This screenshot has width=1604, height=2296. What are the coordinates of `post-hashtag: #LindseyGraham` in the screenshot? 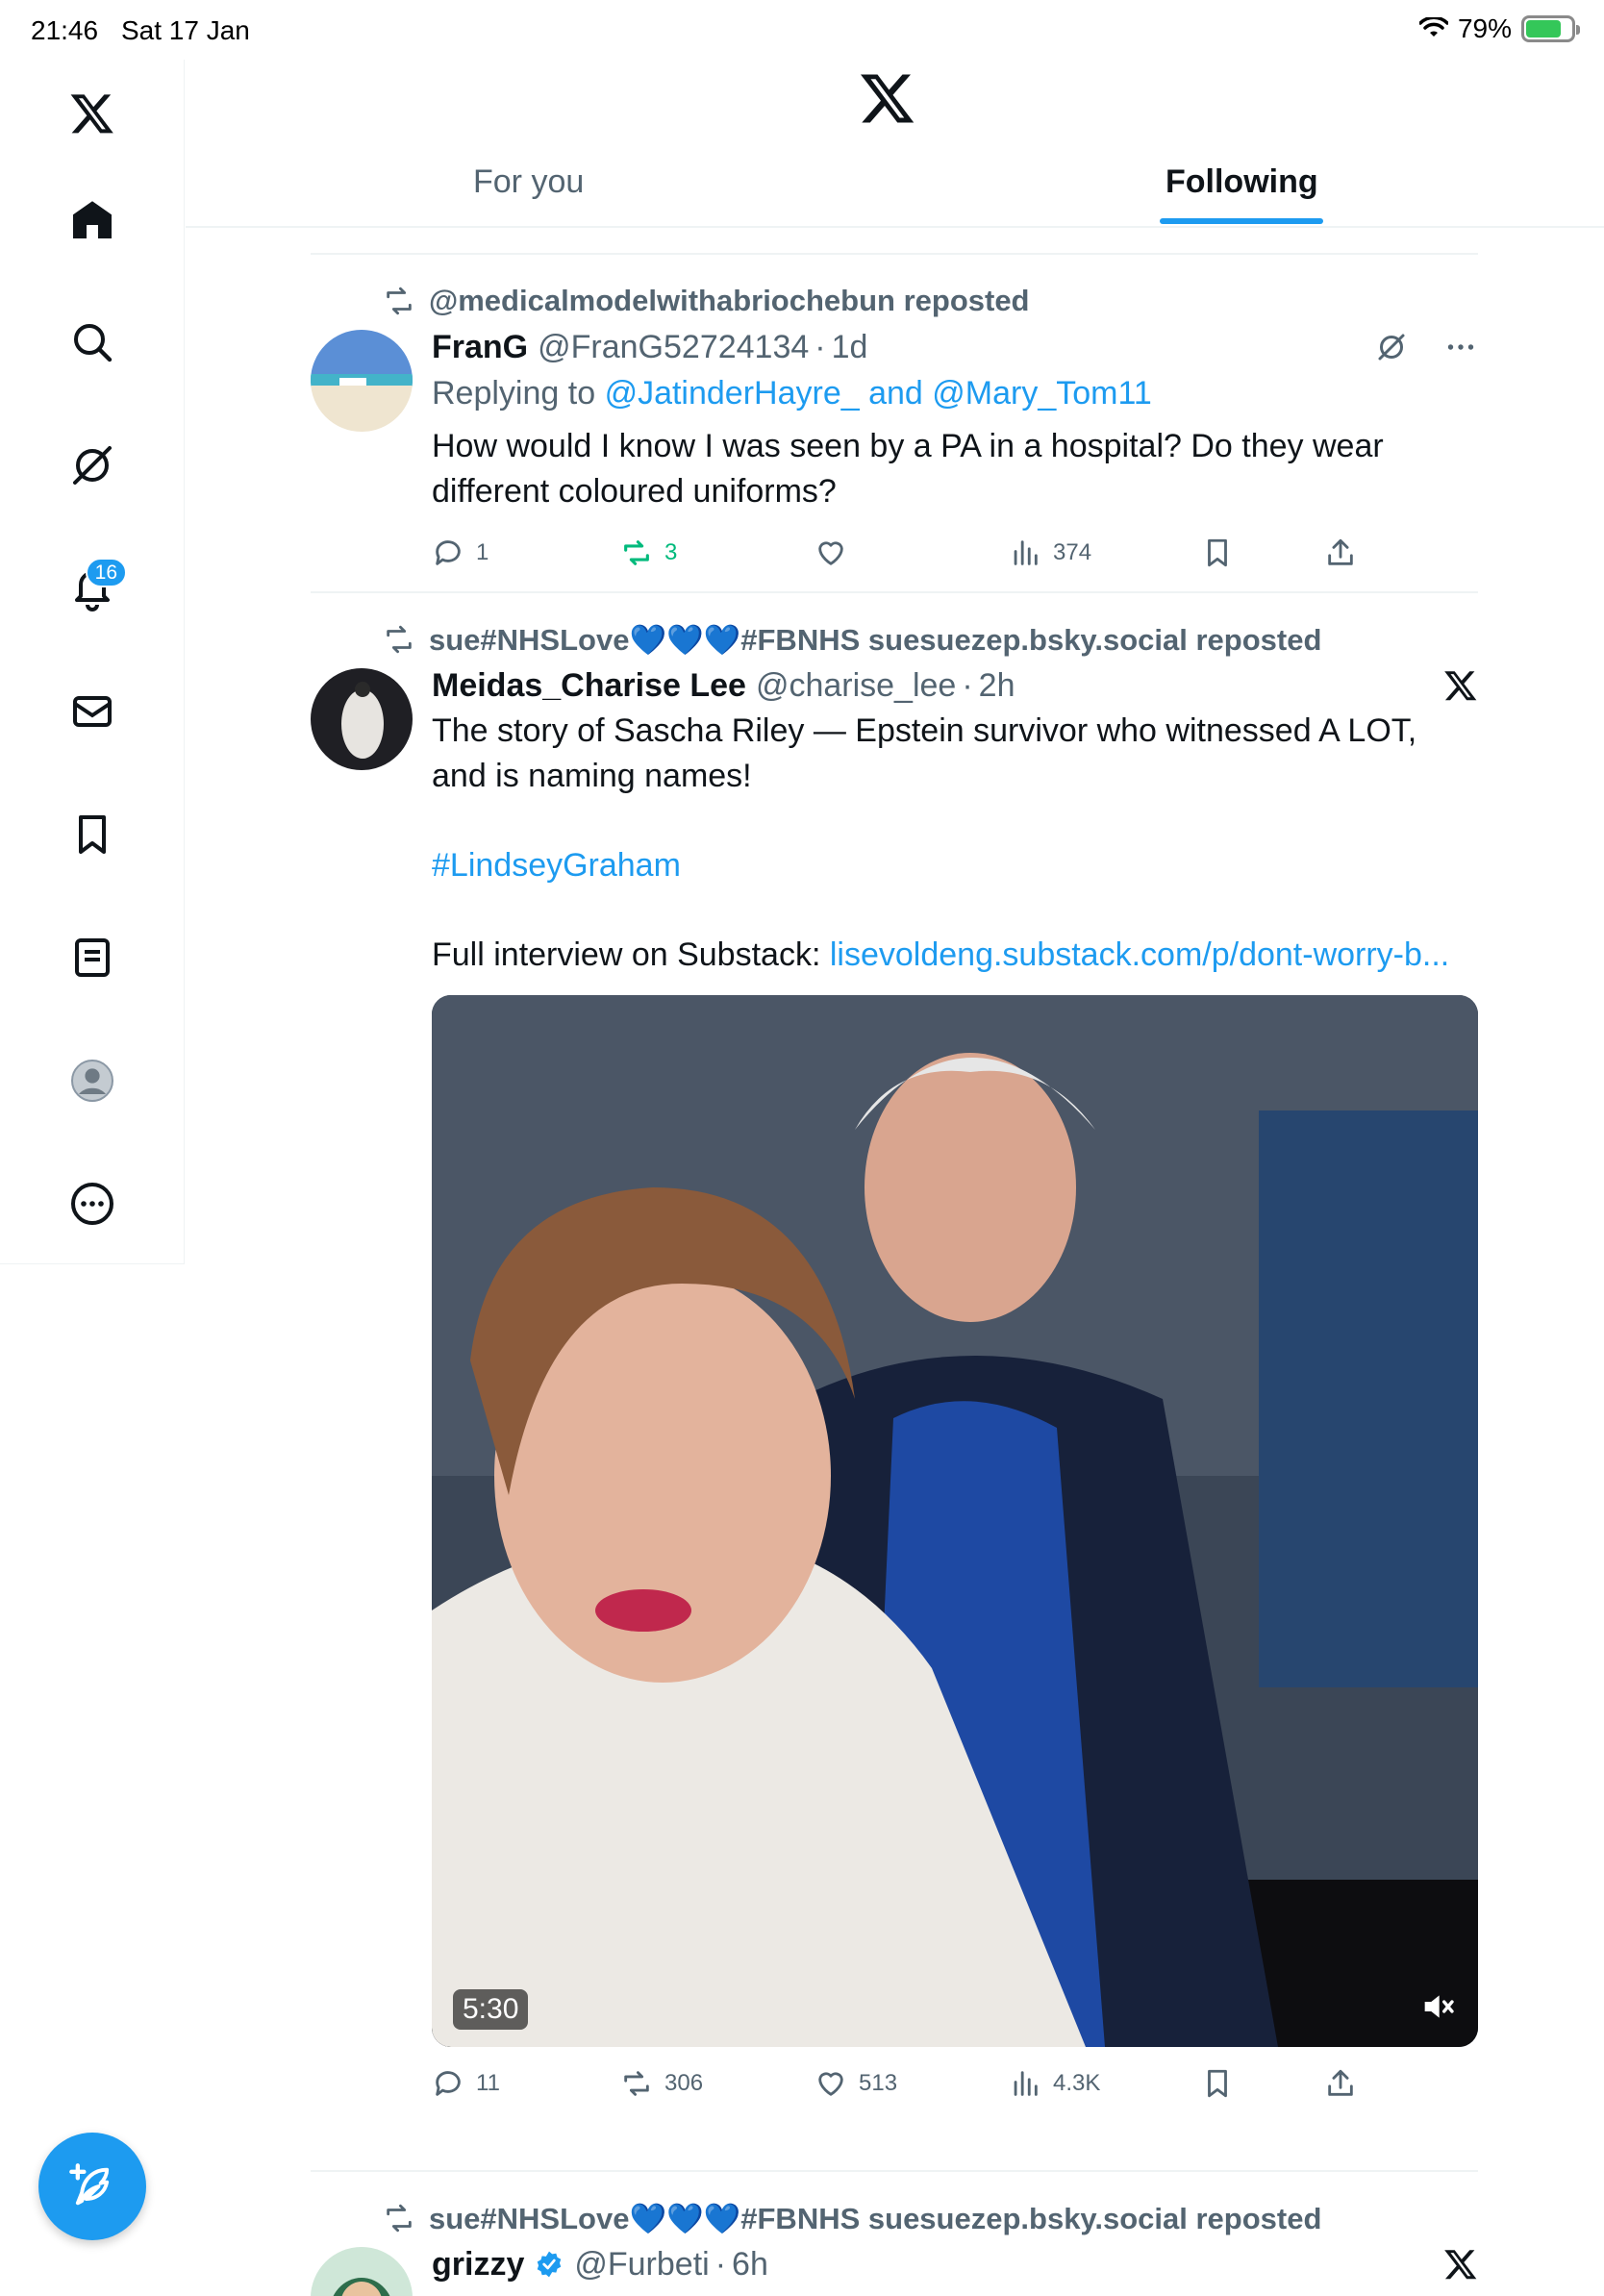 It's located at (955, 865).